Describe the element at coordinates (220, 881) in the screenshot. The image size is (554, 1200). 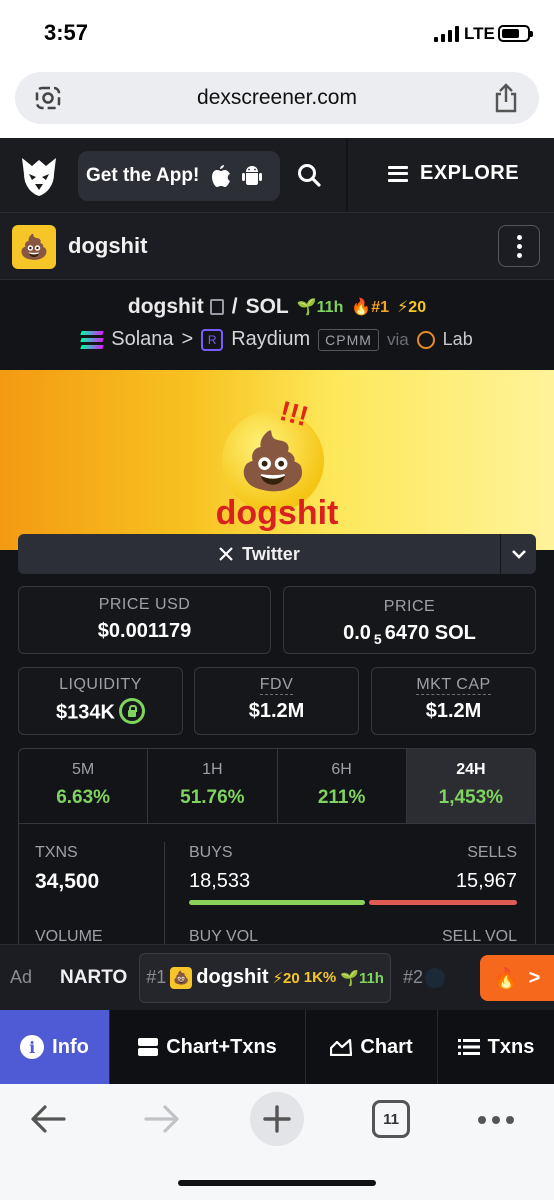
I see `buys-value: 18,533` at that location.